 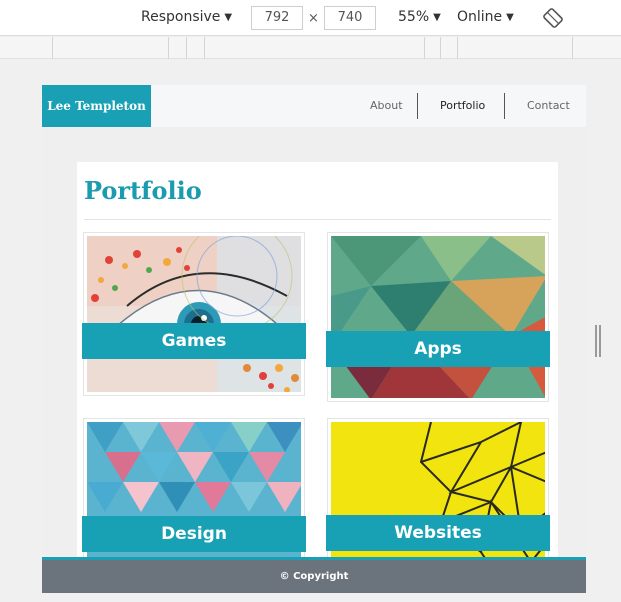 I want to click on tile-label: Design, so click(x=194, y=534).